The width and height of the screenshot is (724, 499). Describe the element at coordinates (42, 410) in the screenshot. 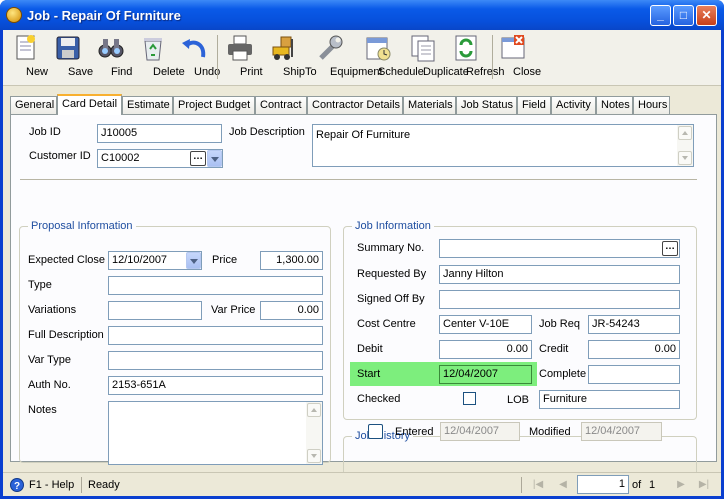

I see `notes-label: Notes` at that location.